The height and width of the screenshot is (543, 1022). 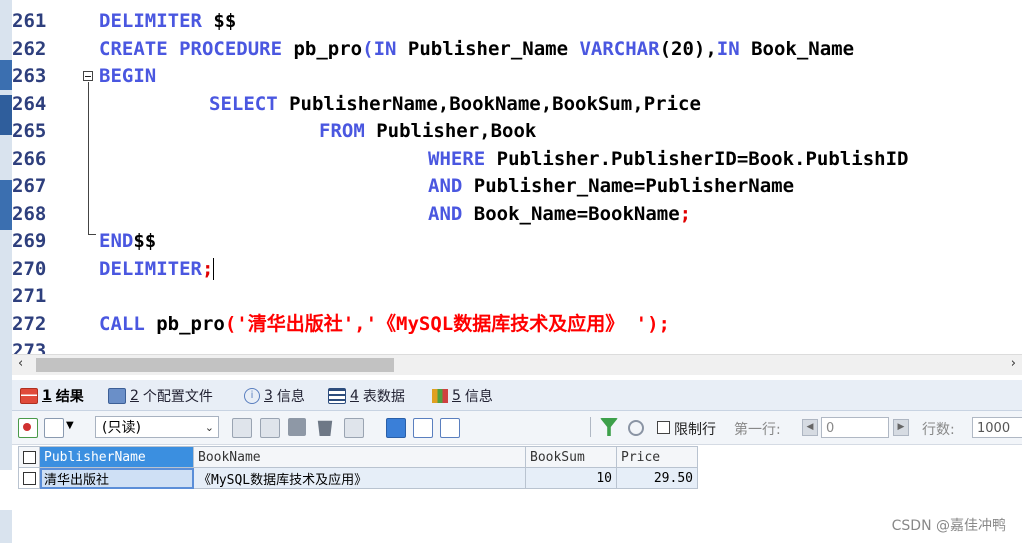 What do you see at coordinates (695, 430) in the screenshot?
I see `limit-rows-label: 限制行` at bounding box center [695, 430].